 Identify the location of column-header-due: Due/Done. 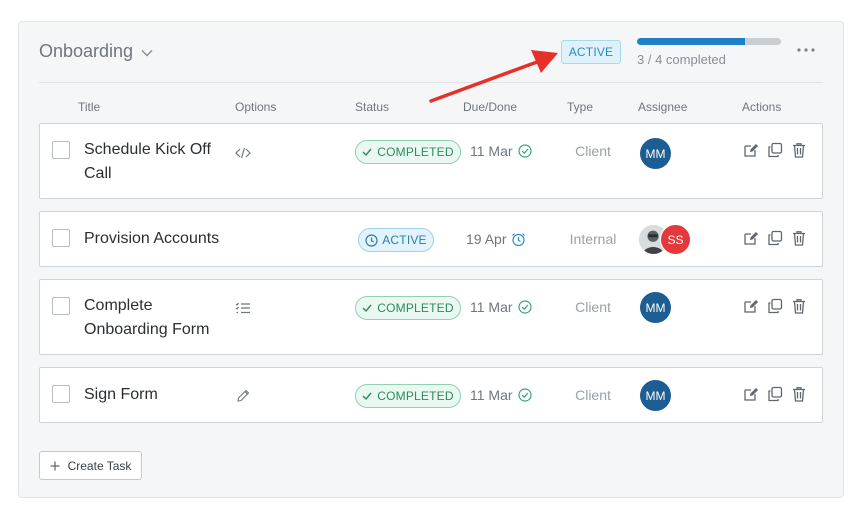
(490, 107).